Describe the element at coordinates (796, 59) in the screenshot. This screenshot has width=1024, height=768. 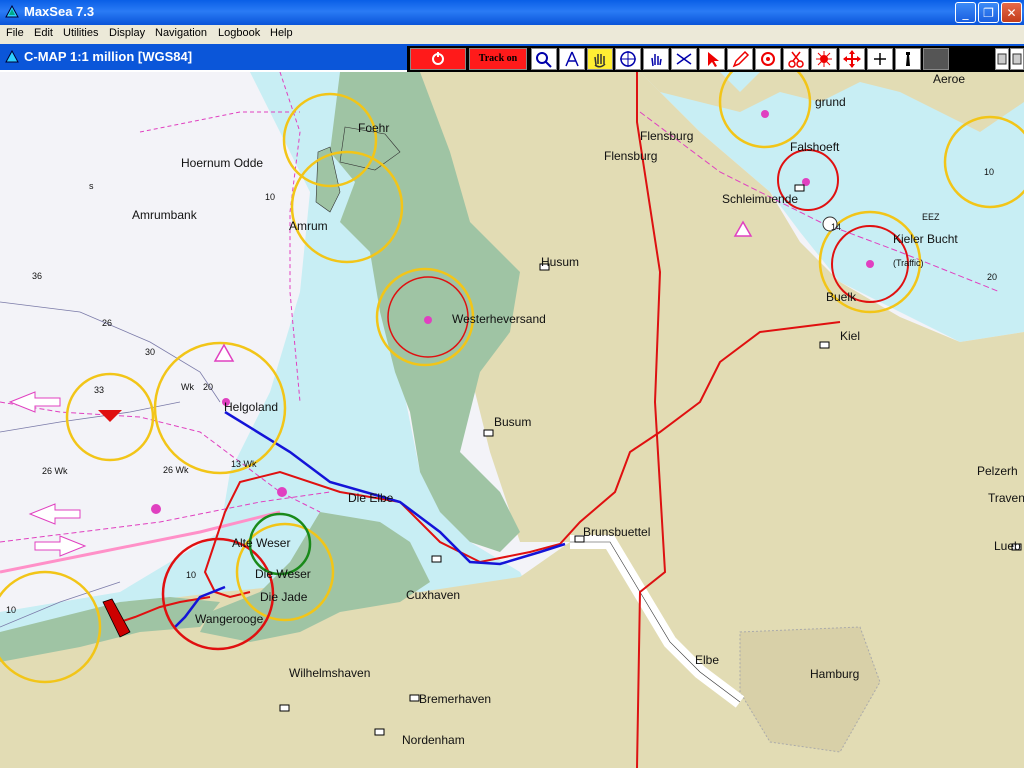
I see `scissors-button` at that location.